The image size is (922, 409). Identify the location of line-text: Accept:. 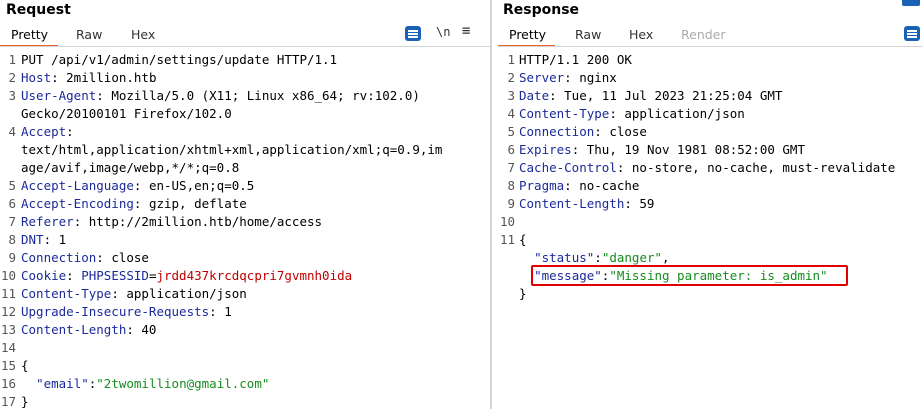
(47, 132).